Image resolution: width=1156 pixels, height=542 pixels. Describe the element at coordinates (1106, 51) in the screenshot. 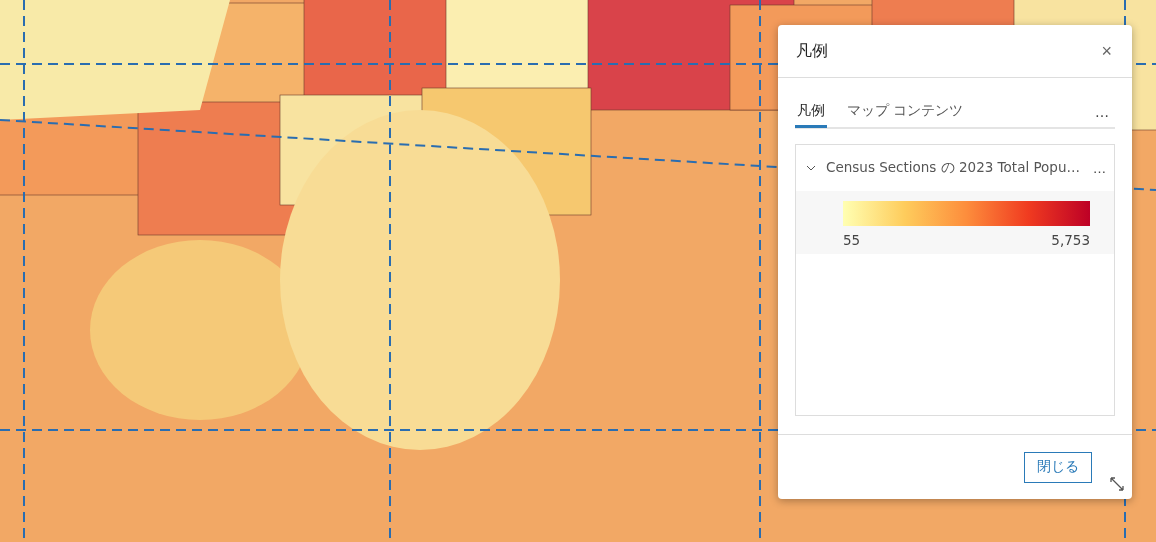

I see `close-button: ×` at that location.